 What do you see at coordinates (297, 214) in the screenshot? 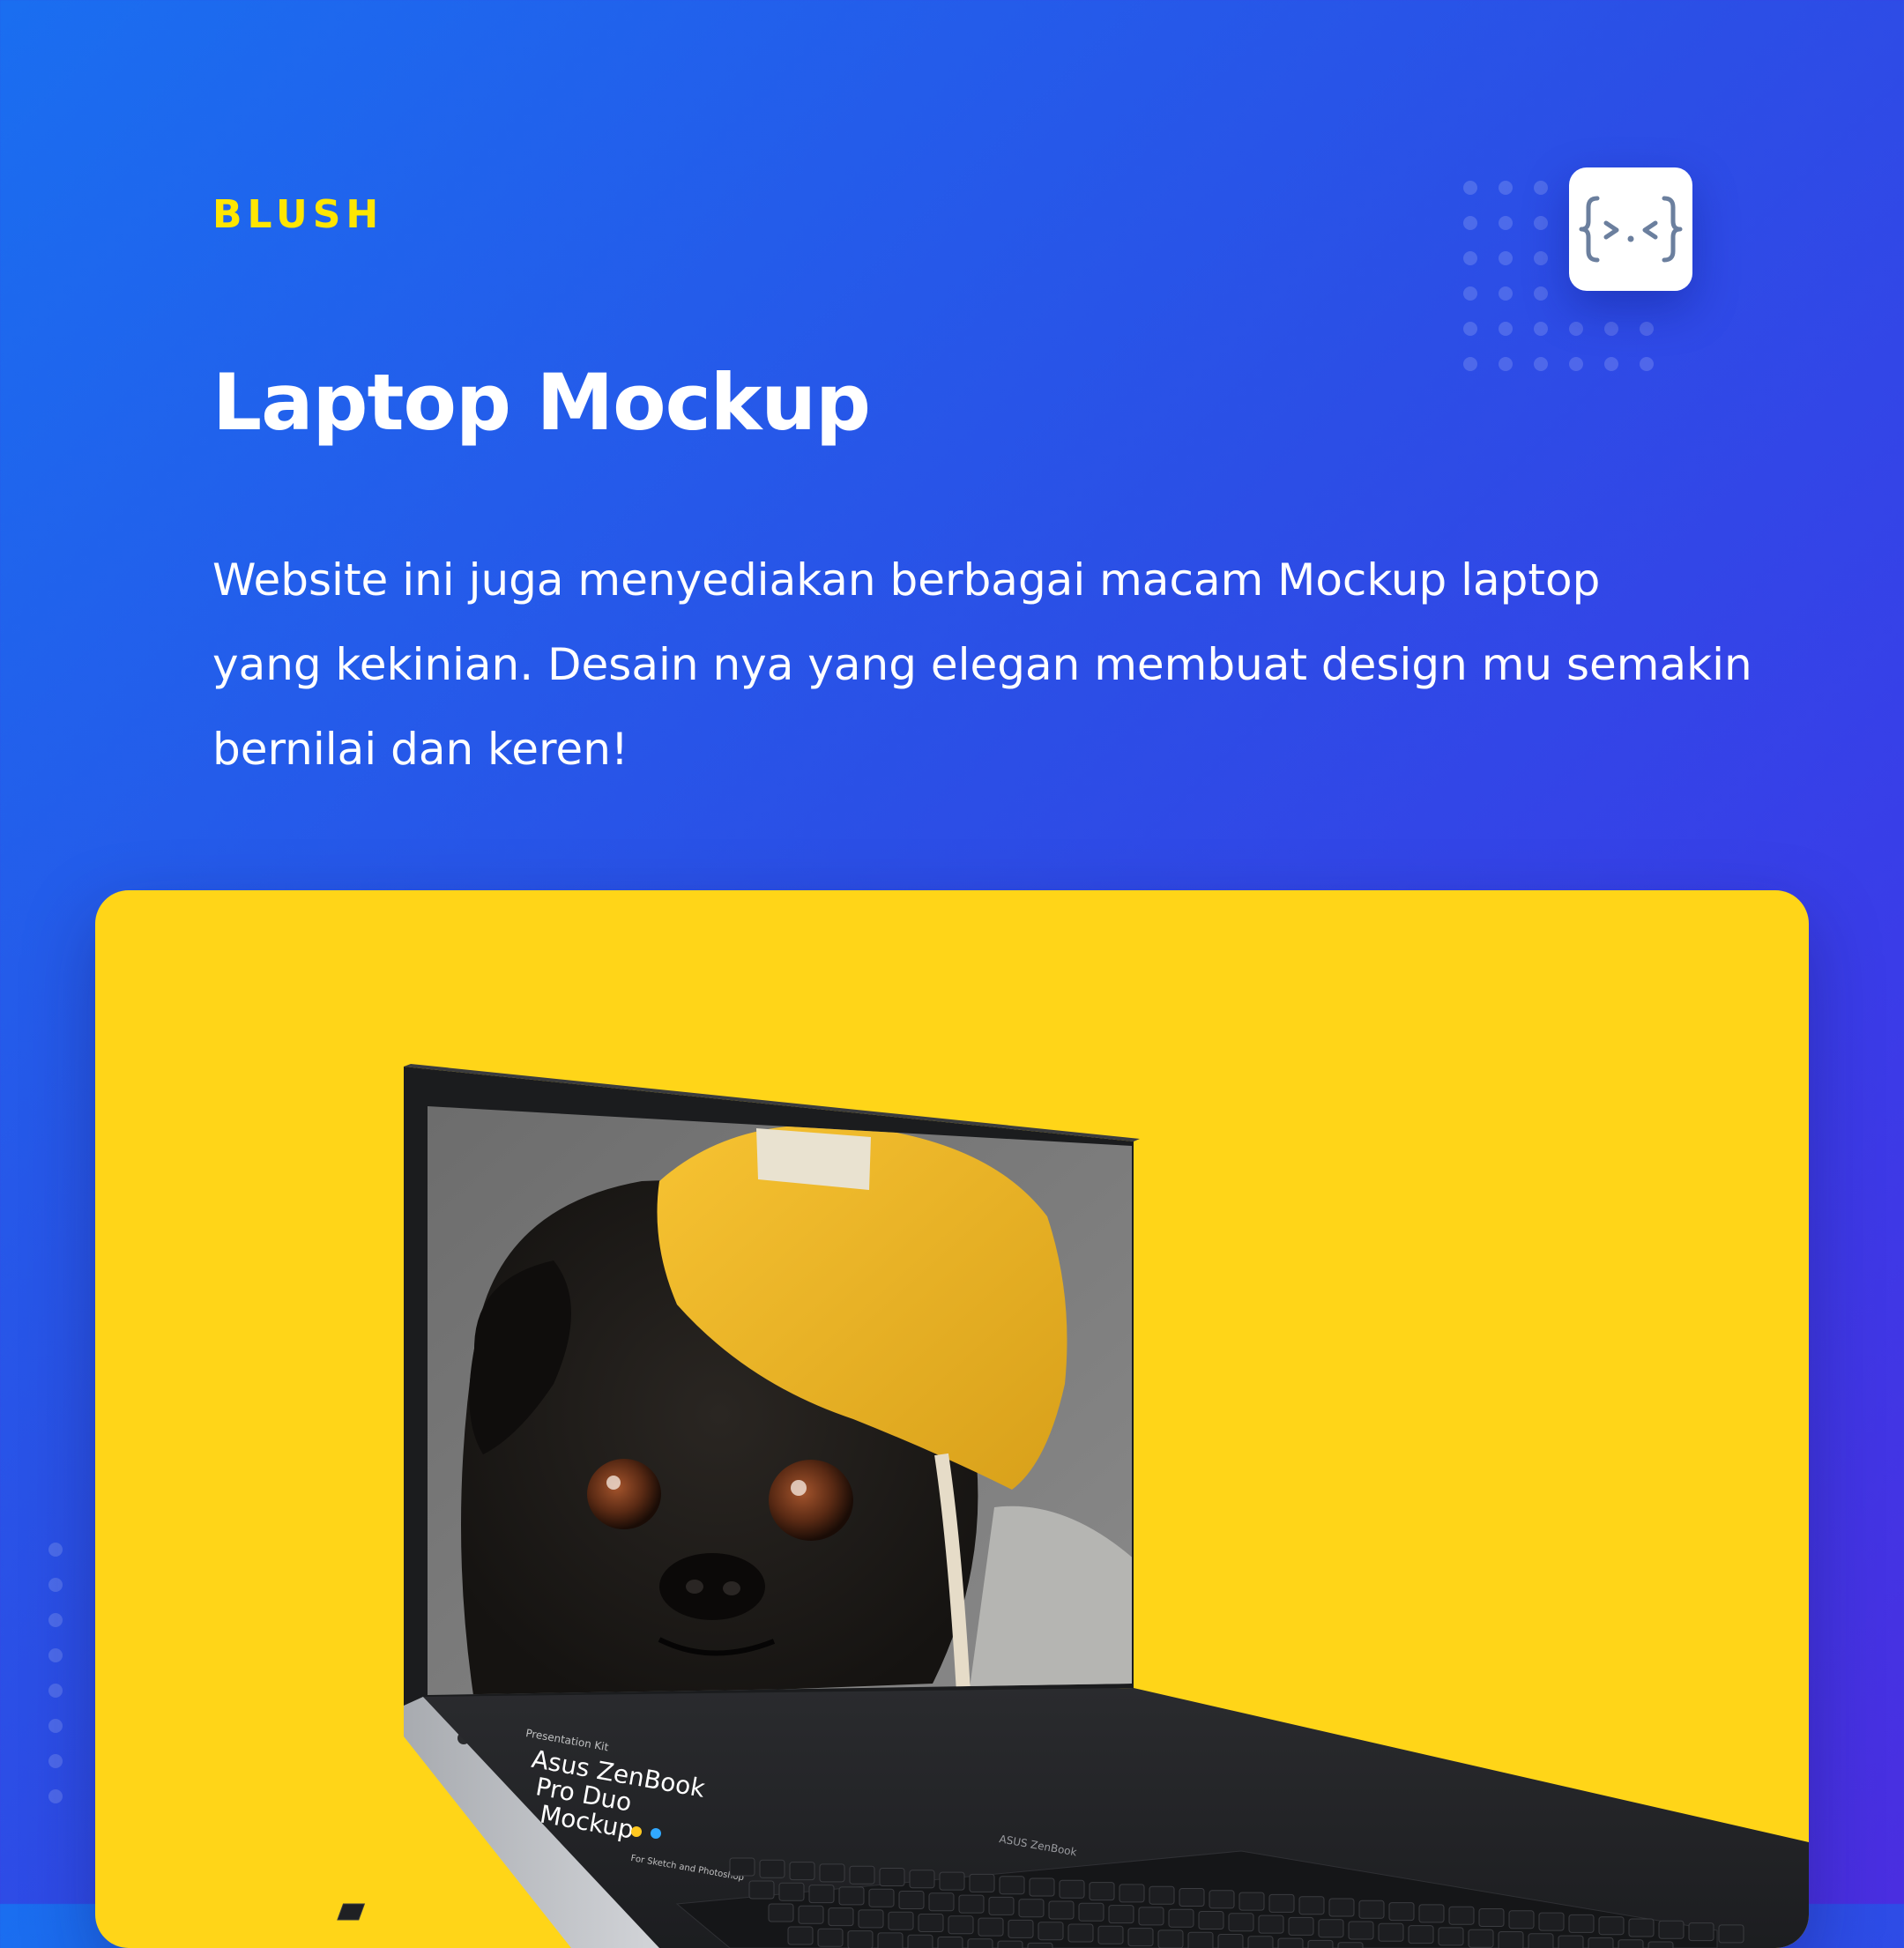
I see `brand-label: BLUSH` at bounding box center [297, 214].